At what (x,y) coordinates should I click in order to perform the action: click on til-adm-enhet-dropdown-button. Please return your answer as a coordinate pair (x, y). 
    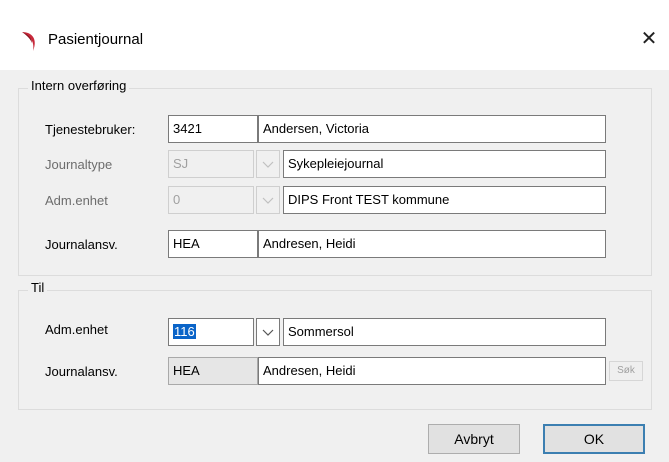
    Looking at the image, I should click on (268, 332).